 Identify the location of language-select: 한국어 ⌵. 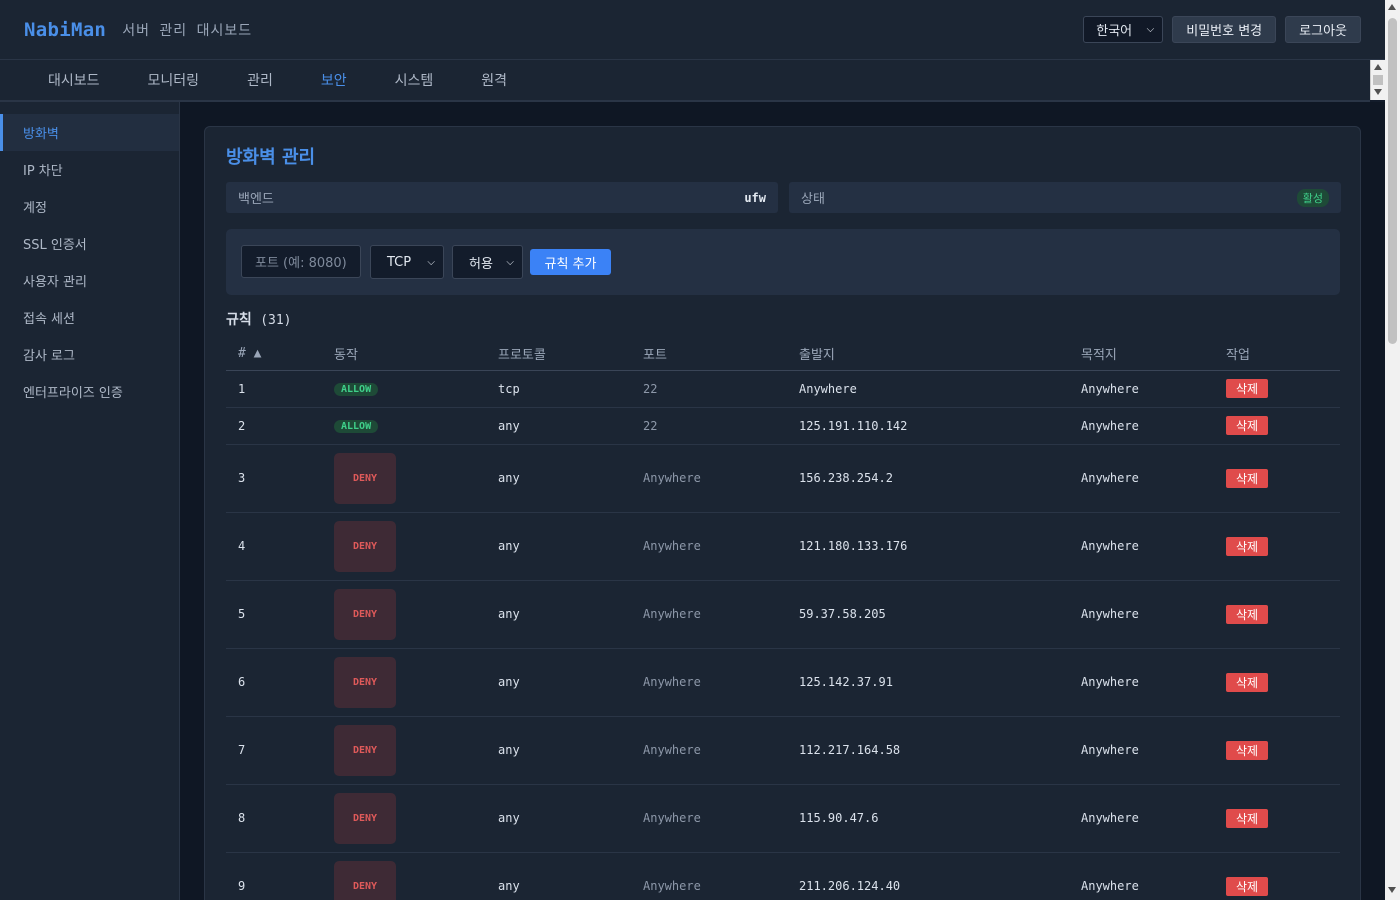
(1123, 29).